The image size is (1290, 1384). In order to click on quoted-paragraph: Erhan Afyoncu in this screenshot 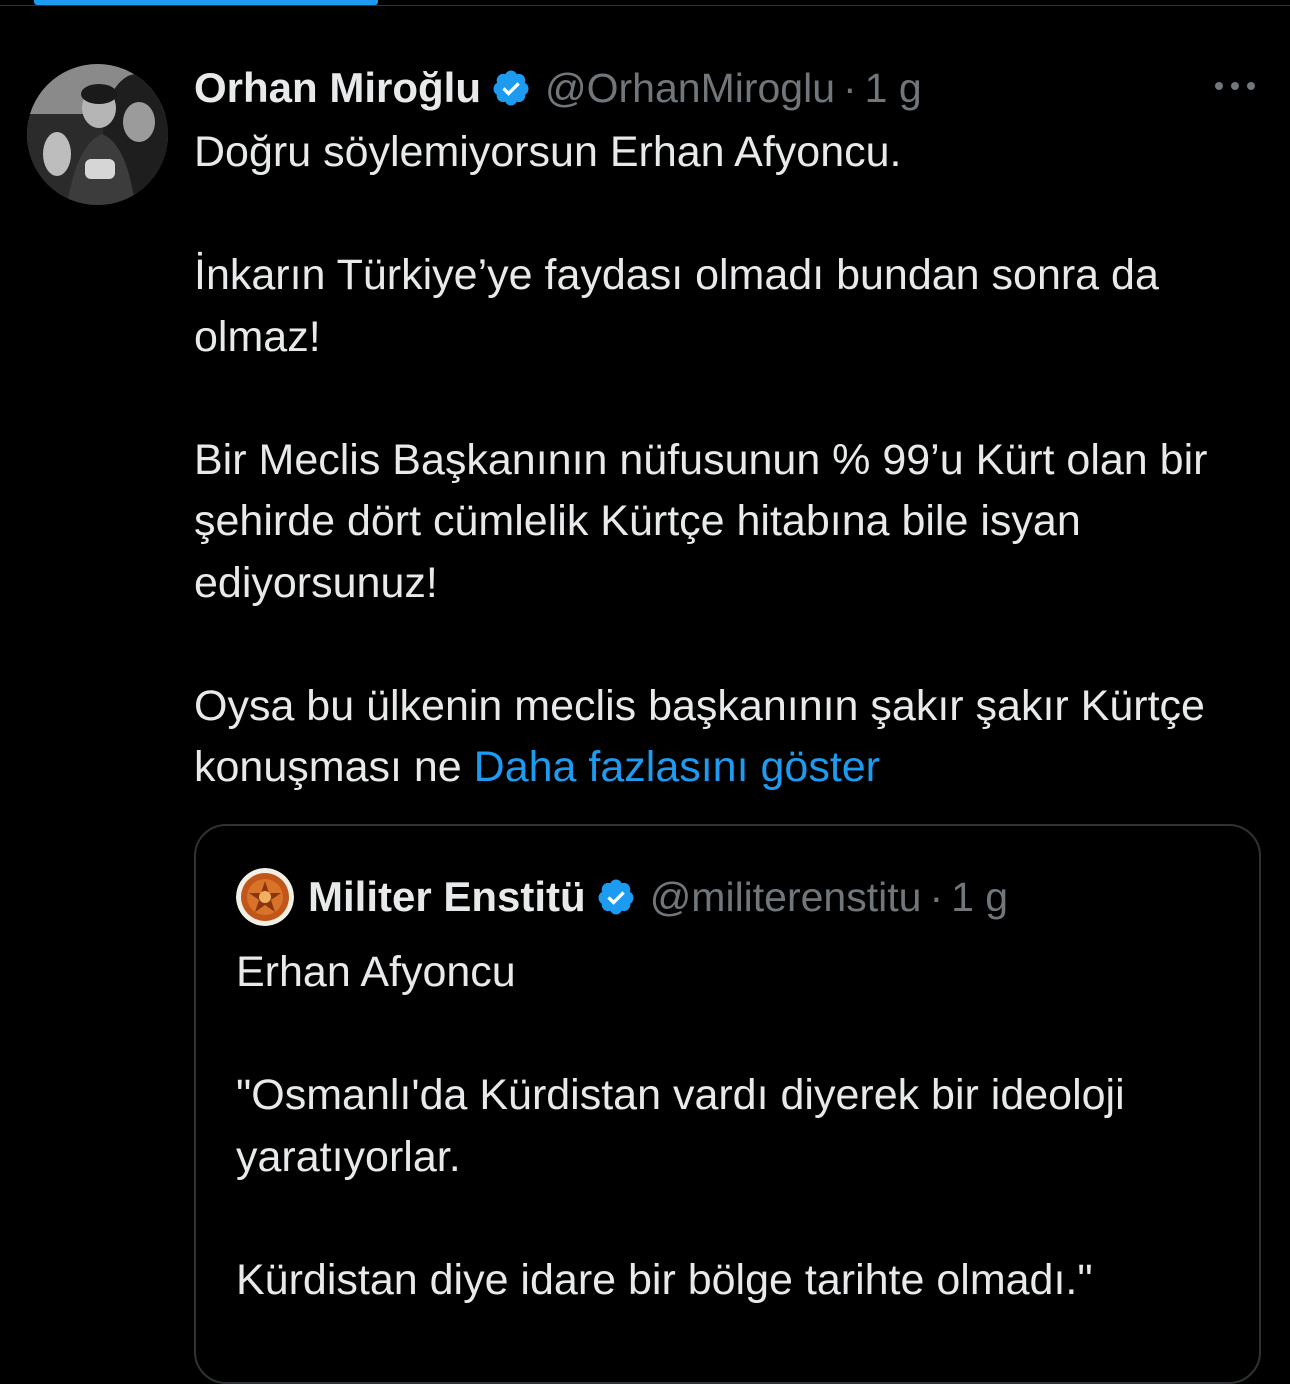, I will do `click(376, 972)`.